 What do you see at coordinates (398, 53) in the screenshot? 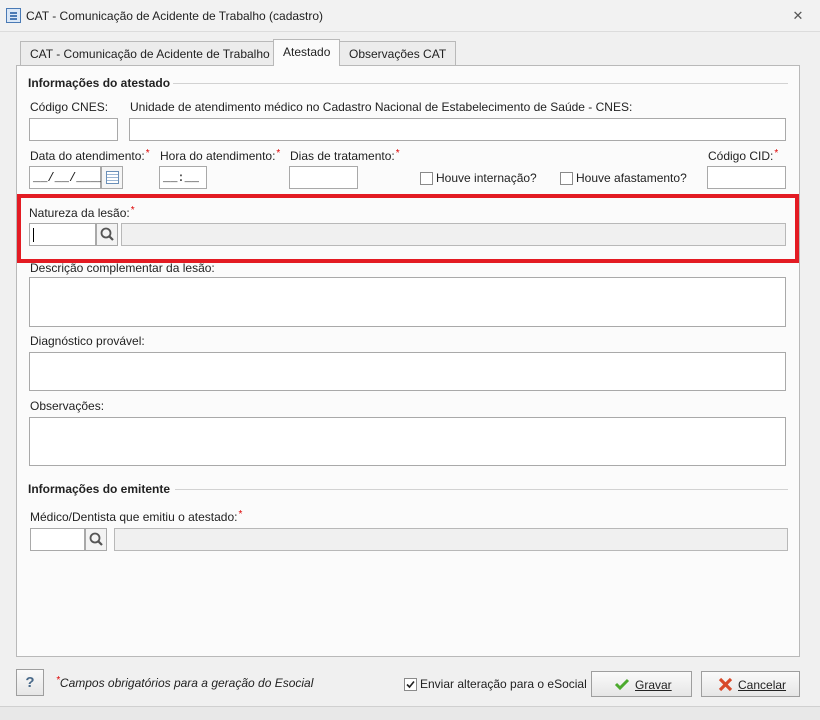
I see `tab-observacoes-cat: Observações CAT` at bounding box center [398, 53].